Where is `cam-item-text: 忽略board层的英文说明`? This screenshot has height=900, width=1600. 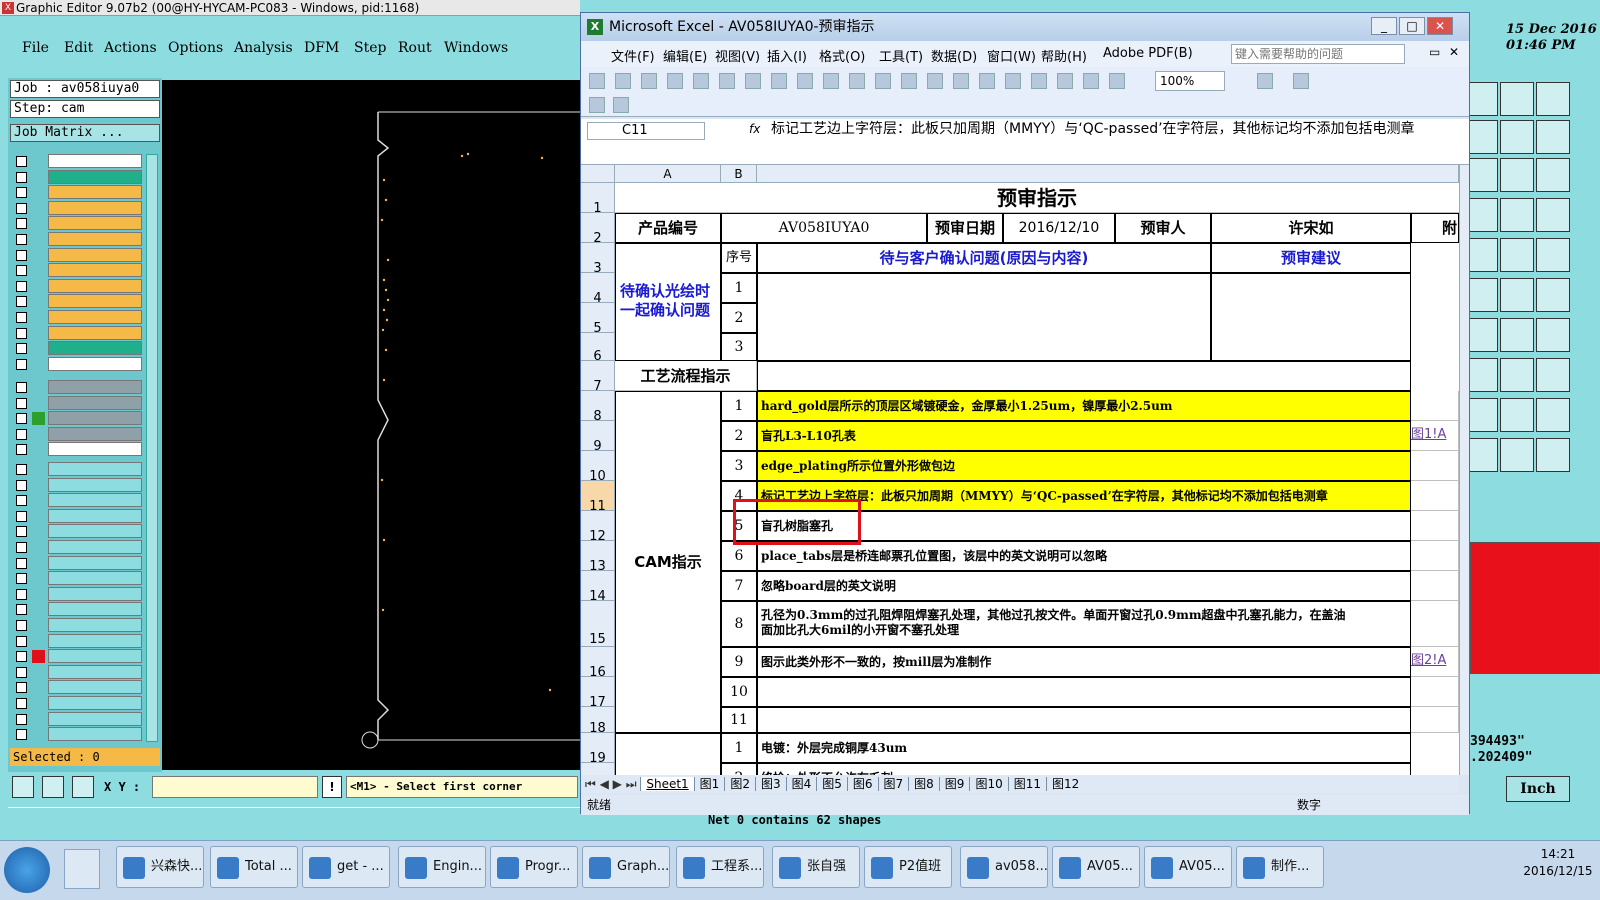 cam-item-text: 忽略board层的英文说明 is located at coordinates (1084, 586).